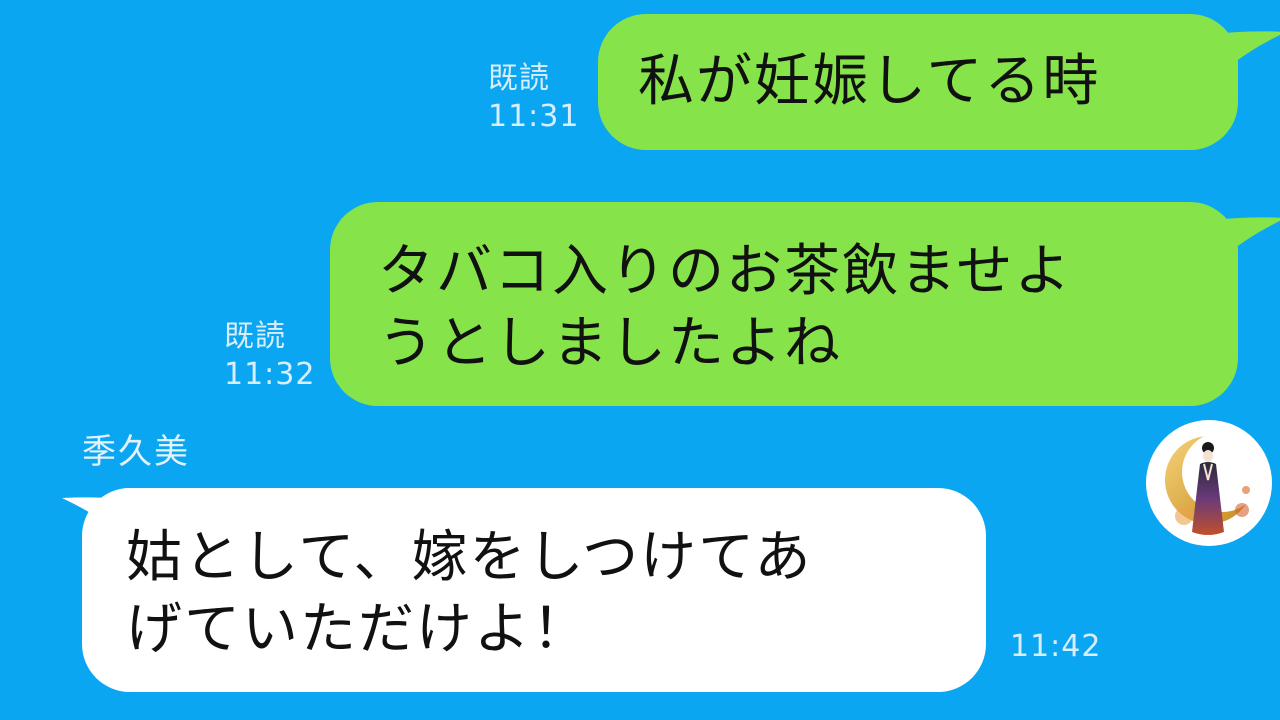  I want to click on message-text: タバコ入りのお茶飲ませよ うとしましたよね, so click(725, 307).